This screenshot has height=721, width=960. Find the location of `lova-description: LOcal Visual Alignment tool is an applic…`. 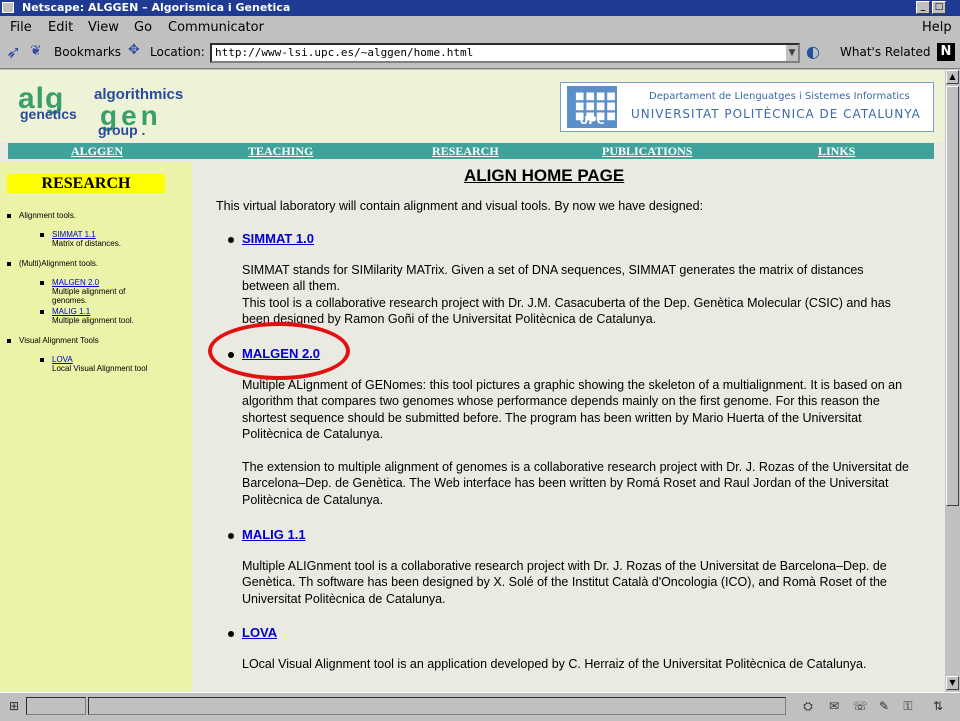

lova-description: LOcal Visual Alignment tool is an applic… is located at coordinates (554, 664).